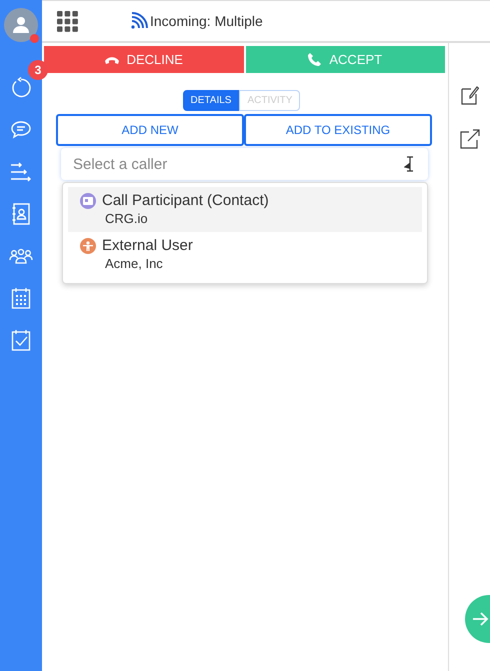 This screenshot has width=490, height=671. What do you see at coordinates (244, 164) in the screenshot?
I see `caller-search-field: Select a caller` at bounding box center [244, 164].